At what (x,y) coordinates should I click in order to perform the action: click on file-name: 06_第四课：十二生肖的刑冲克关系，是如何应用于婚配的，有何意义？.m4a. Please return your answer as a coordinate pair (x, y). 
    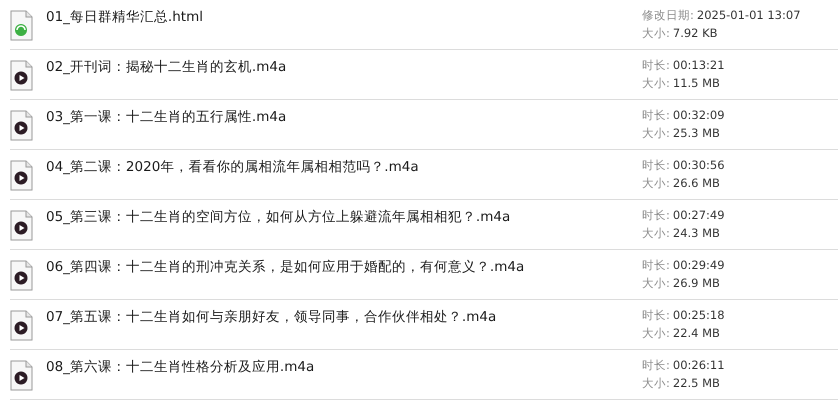
    Looking at the image, I should click on (344, 263).